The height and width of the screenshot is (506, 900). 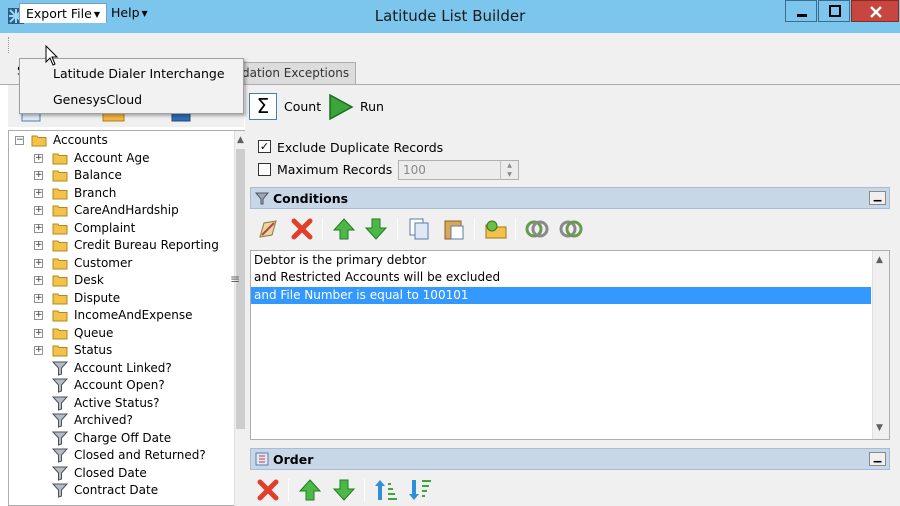 What do you see at coordinates (341, 107) in the screenshot?
I see `run-play-icon` at bounding box center [341, 107].